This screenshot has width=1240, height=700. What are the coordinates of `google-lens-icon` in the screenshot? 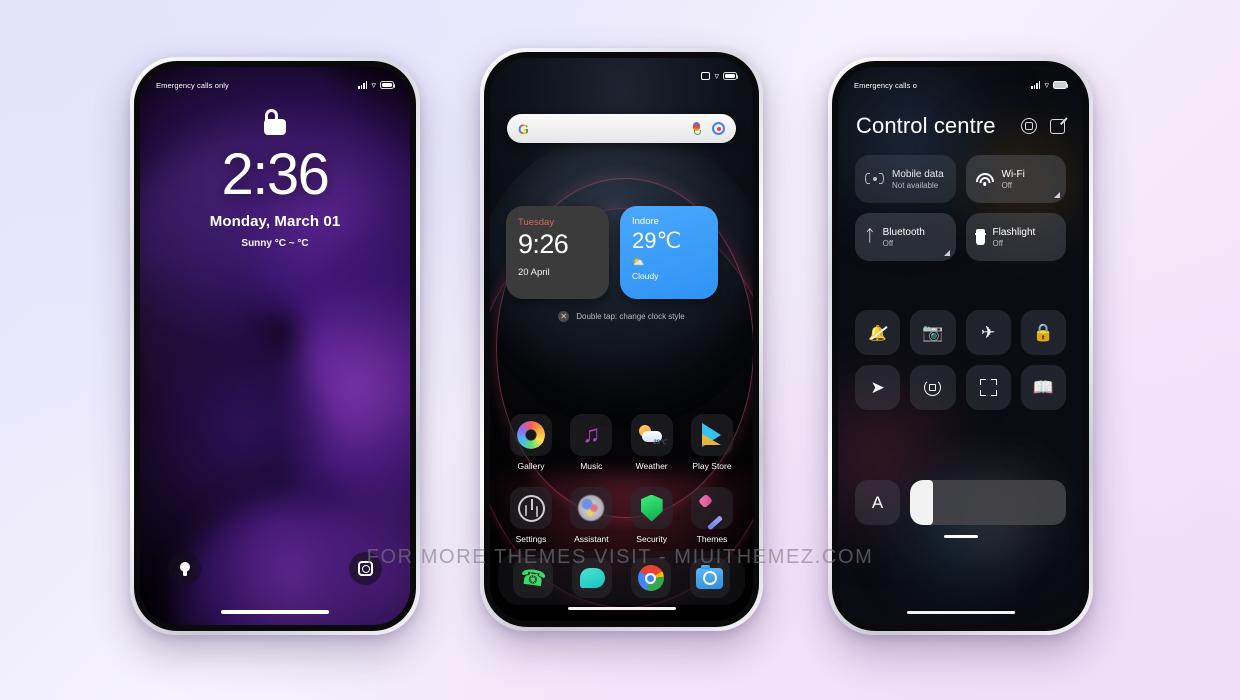 It's located at (718, 128).